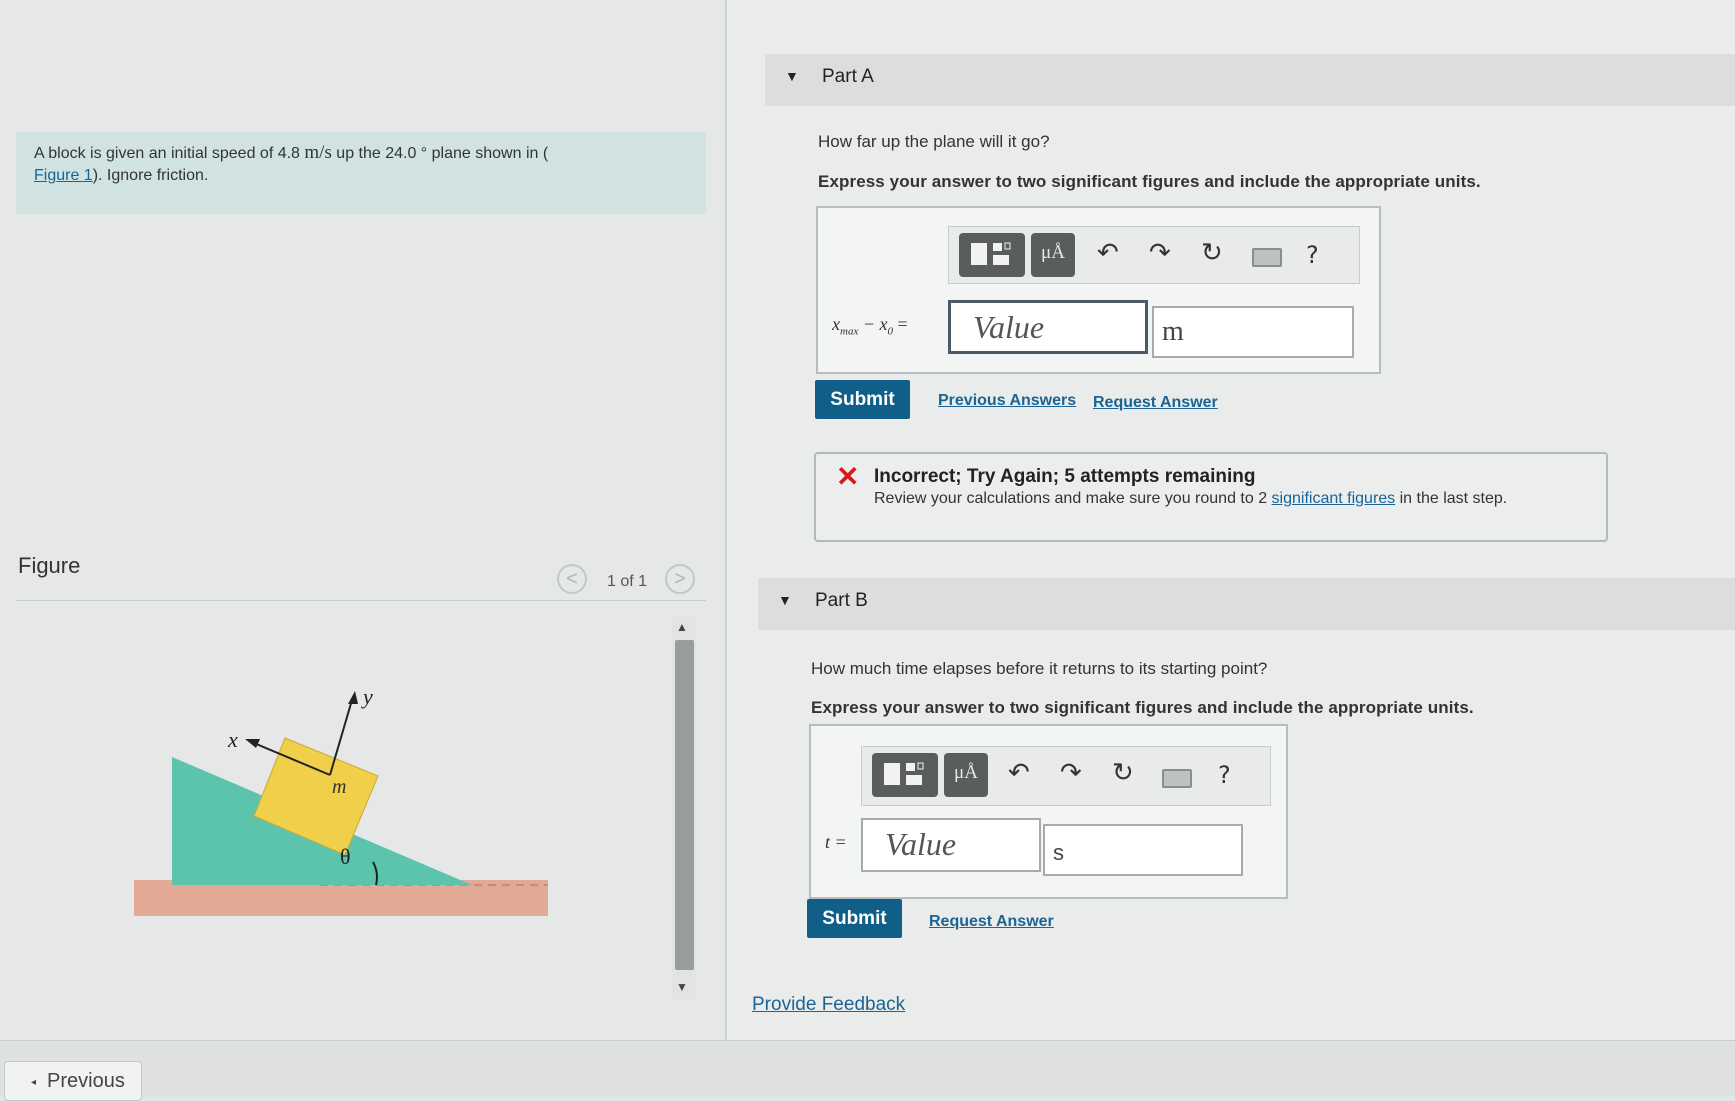 The height and width of the screenshot is (1101, 1735). I want to click on part-b-unit-input: s, so click(1143, 850).